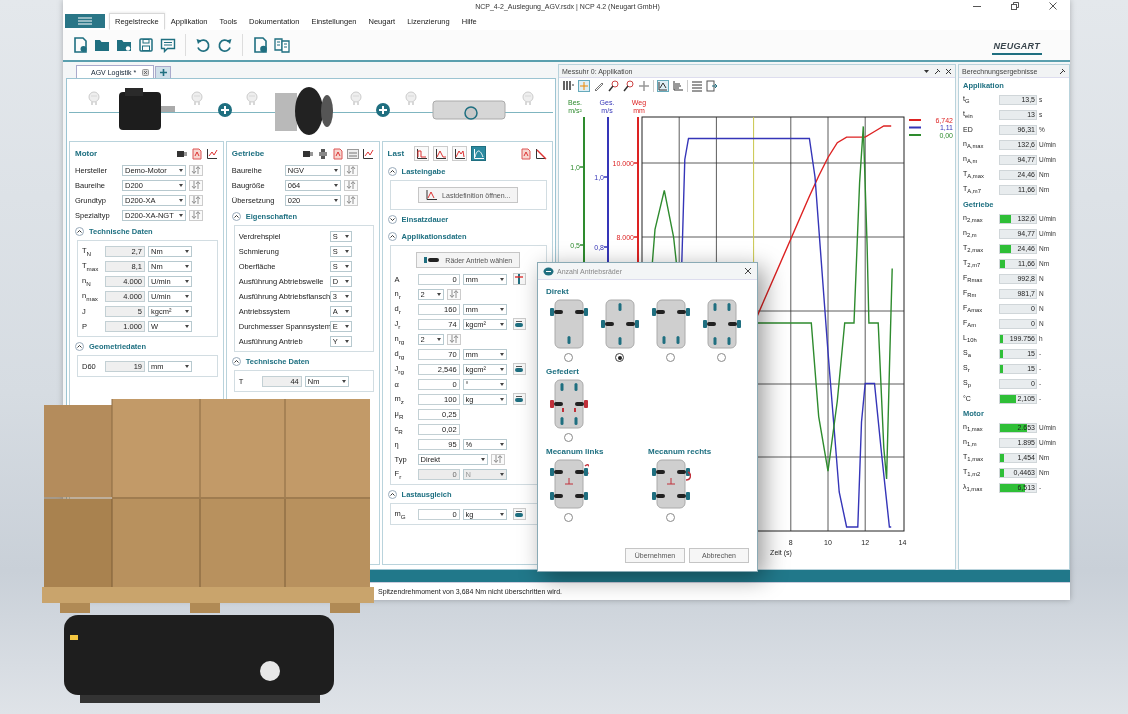 The image size is (1128, 714). What do you see at coordinates (680, 451) in the screenshot?
I see `group-title: Mecanum rechts` at bounding box center [680, 451].